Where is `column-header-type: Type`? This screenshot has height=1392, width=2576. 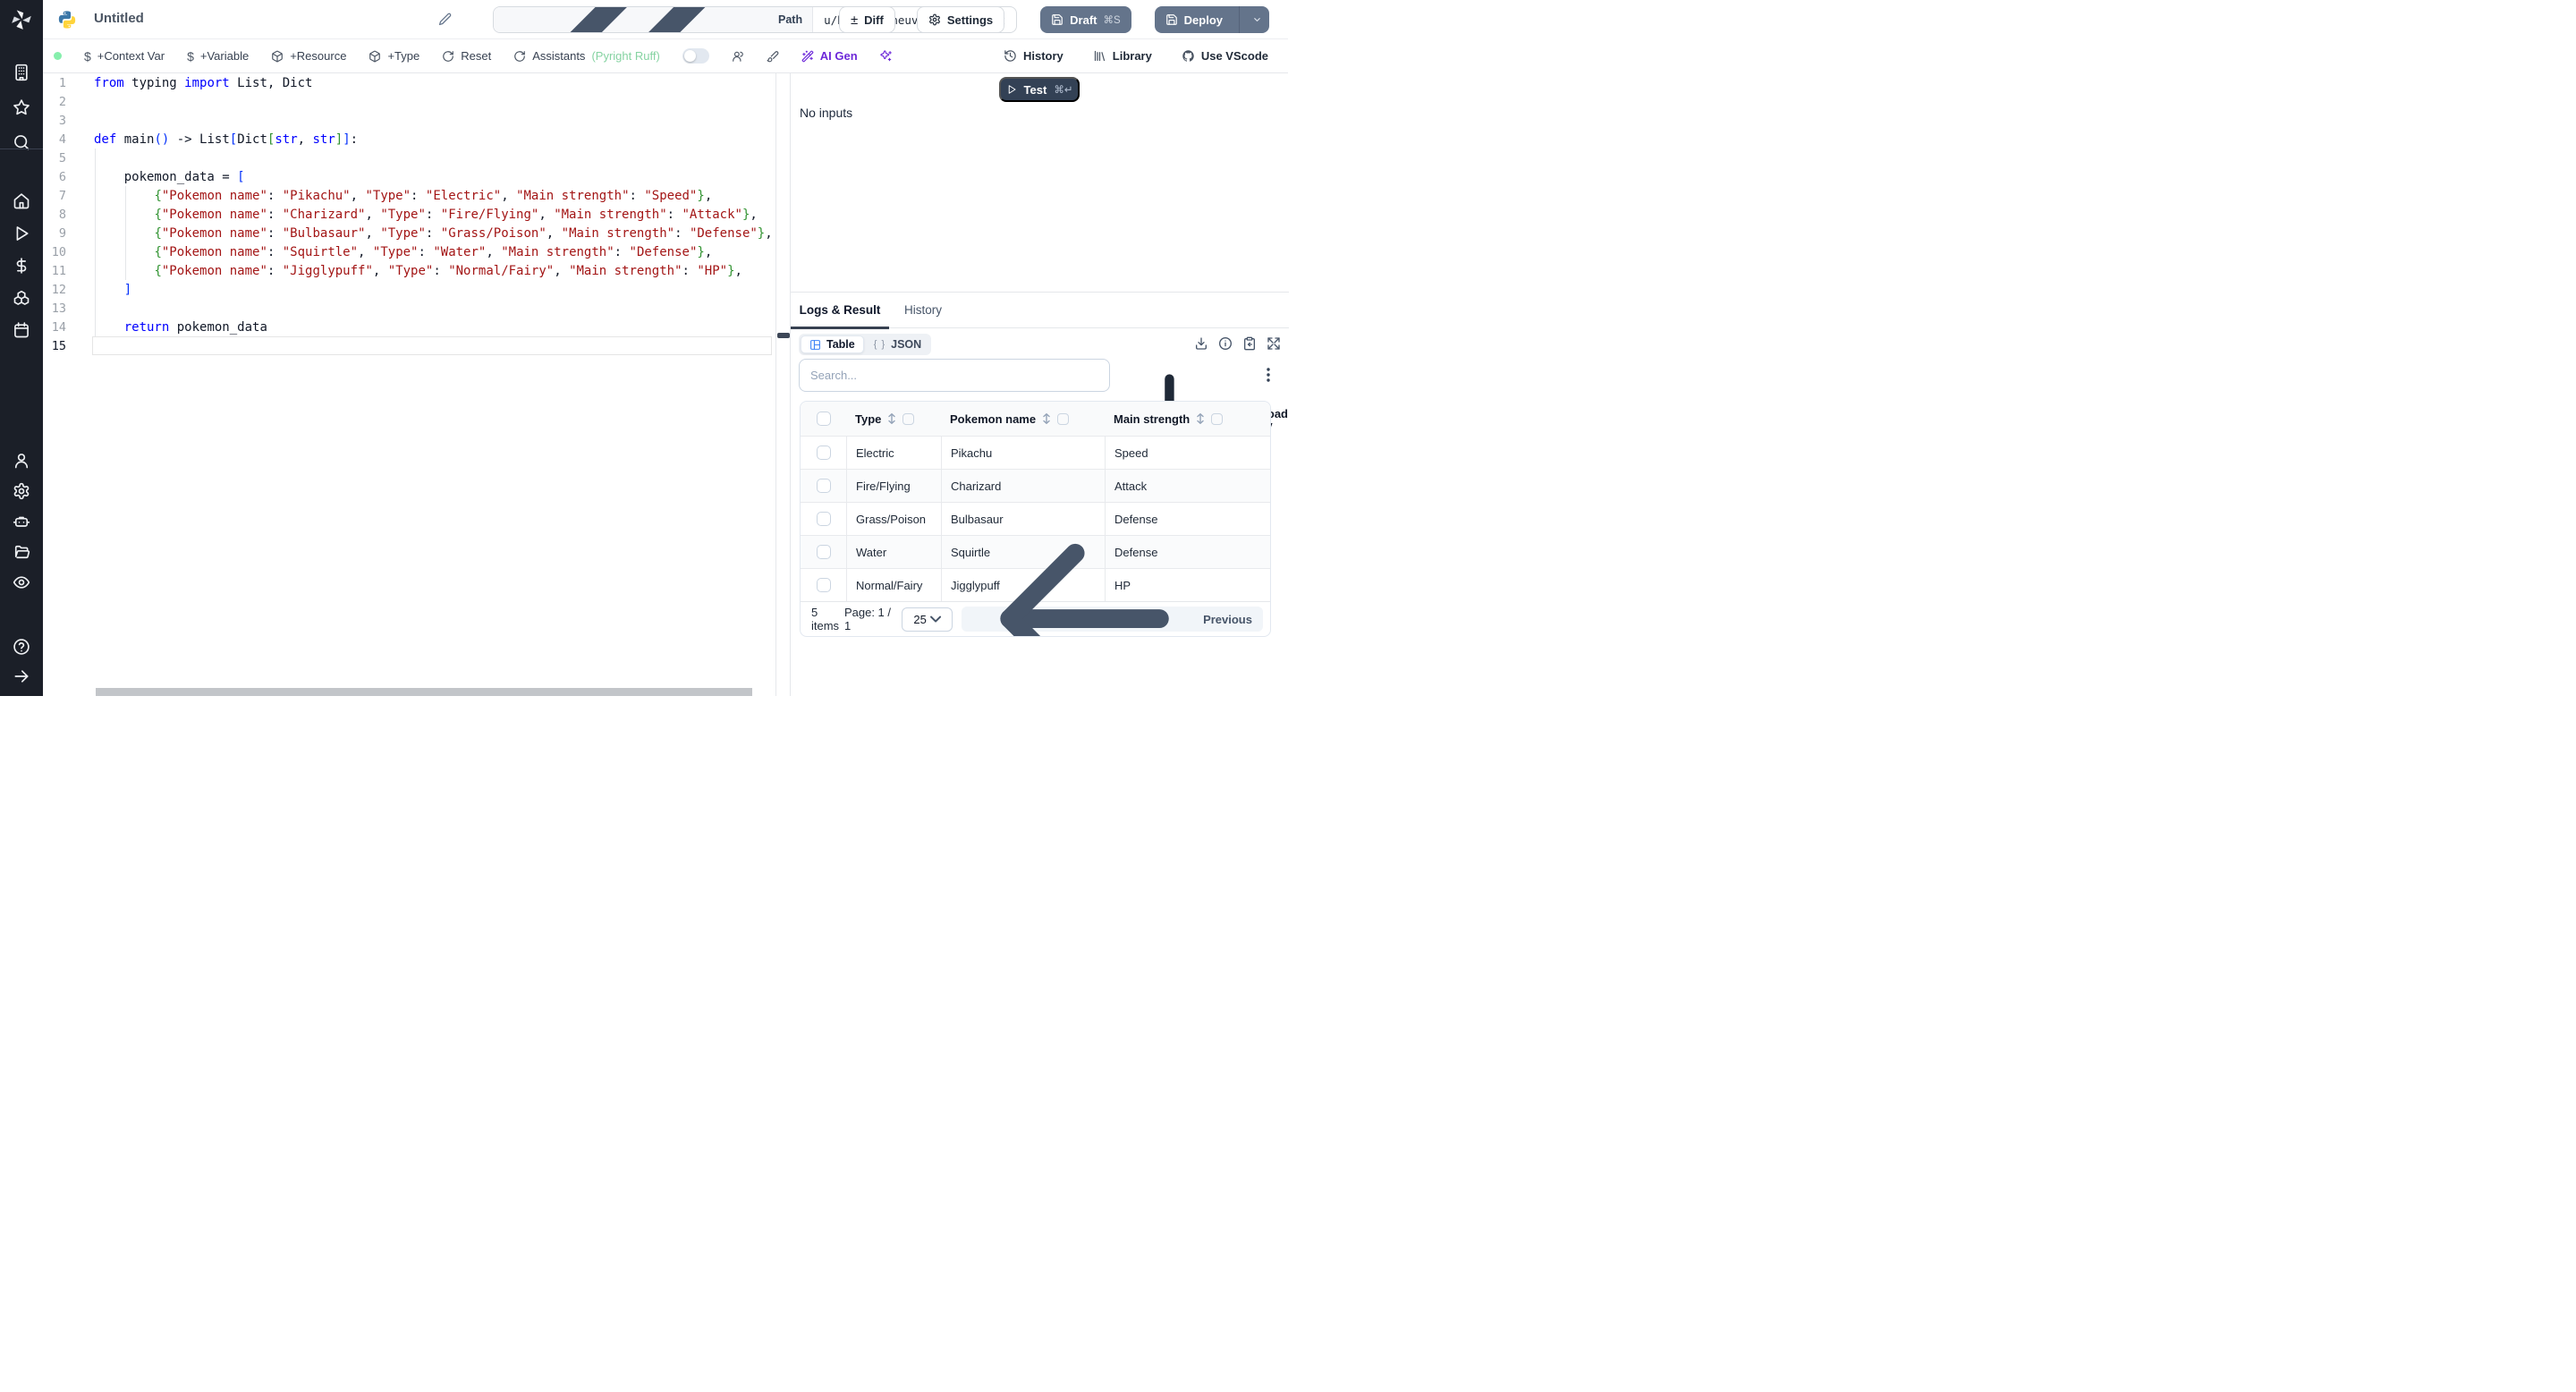
column-header-type: Type is located at coordinates (893, 419).